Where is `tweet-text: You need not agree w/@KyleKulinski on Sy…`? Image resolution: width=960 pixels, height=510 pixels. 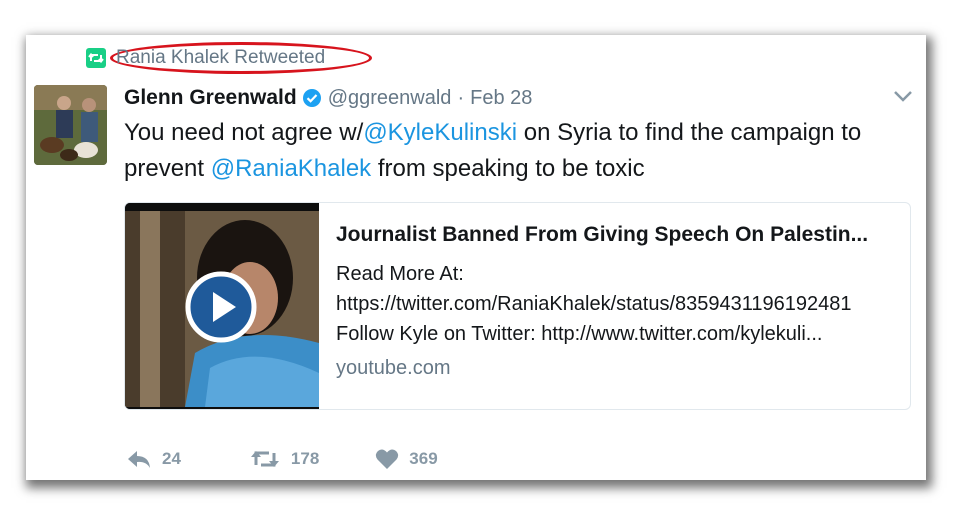
tweet-text: You need not agree w/@KyleKulinski on Sy… is located at coordinates (519, 151).